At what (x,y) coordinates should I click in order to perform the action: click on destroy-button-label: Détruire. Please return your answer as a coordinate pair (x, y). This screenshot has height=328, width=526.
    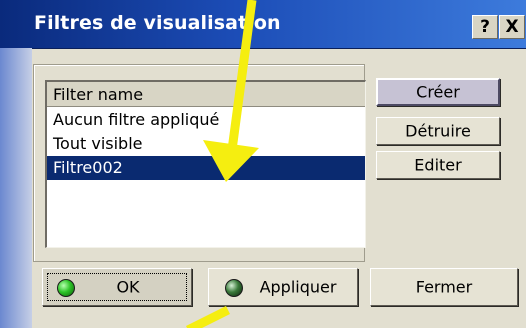
    Looking at the image, I should click on (438, 131).